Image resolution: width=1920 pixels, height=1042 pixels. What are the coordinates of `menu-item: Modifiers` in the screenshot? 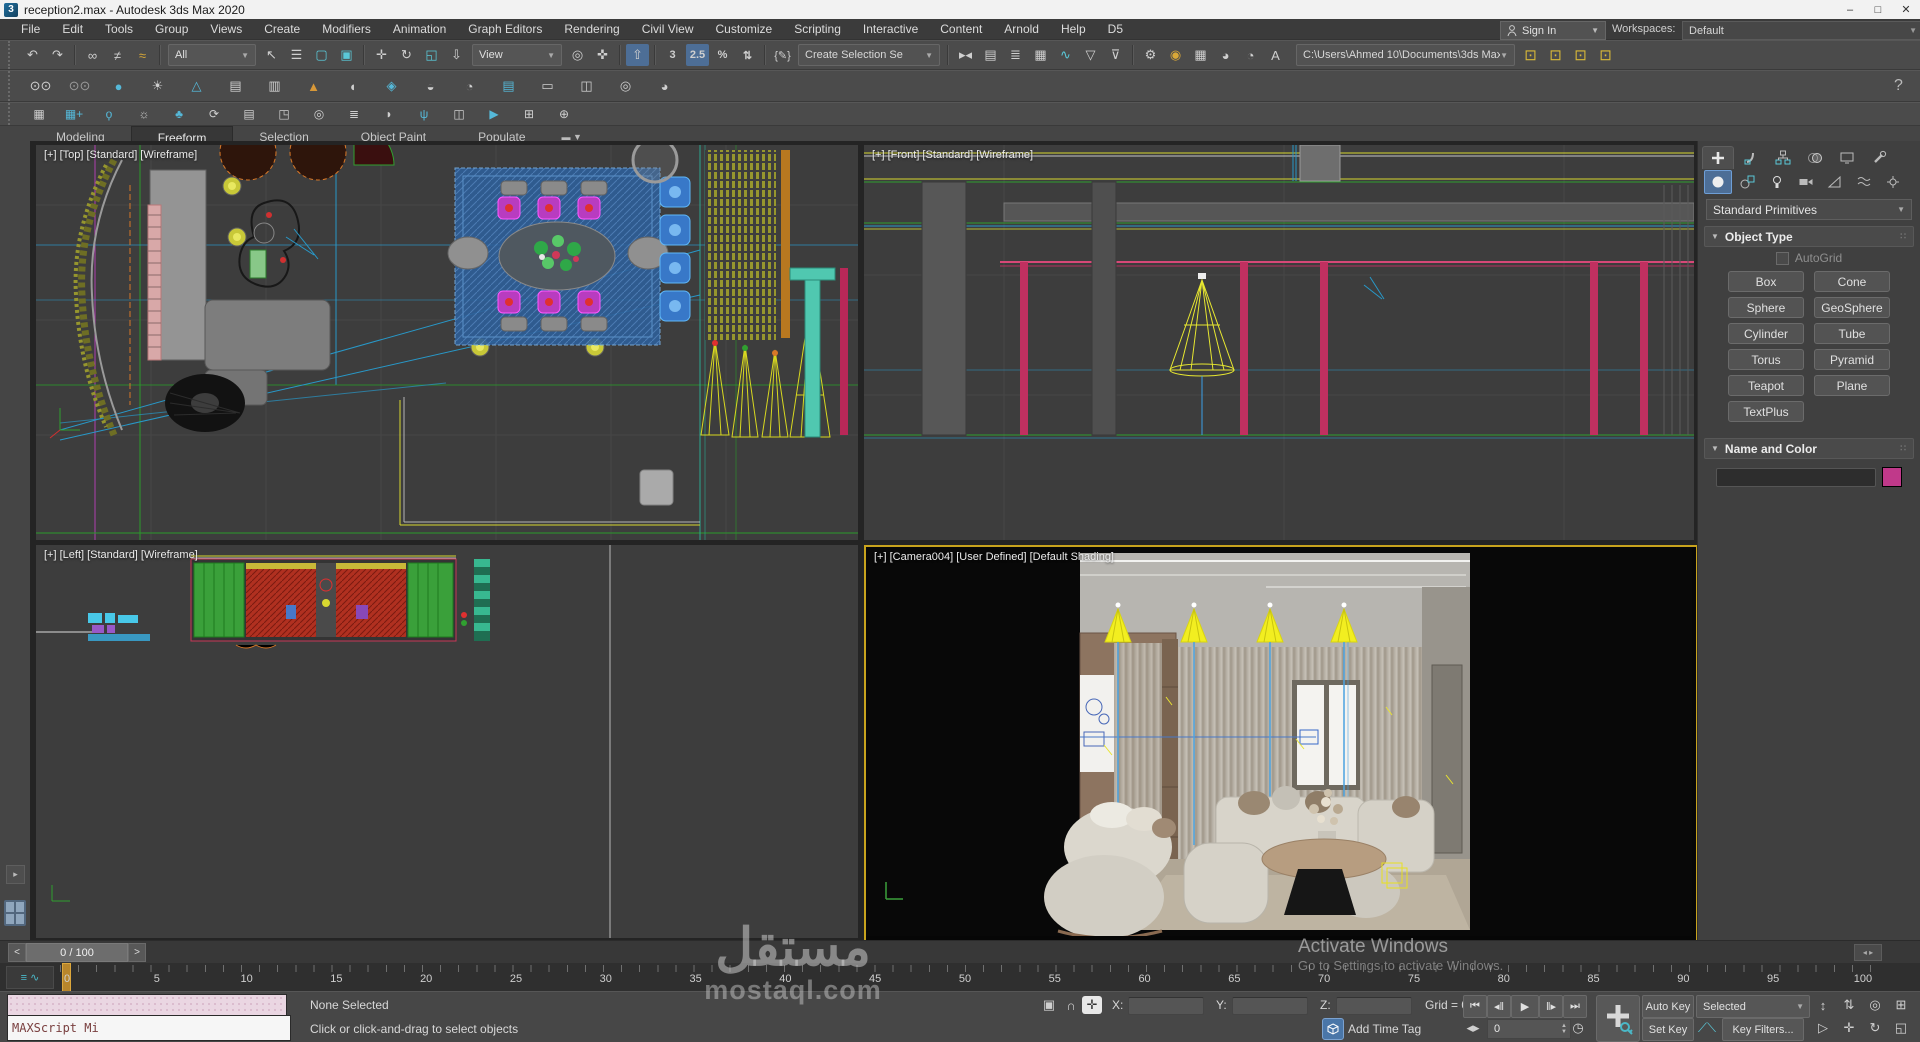 It's located at (346, 29).